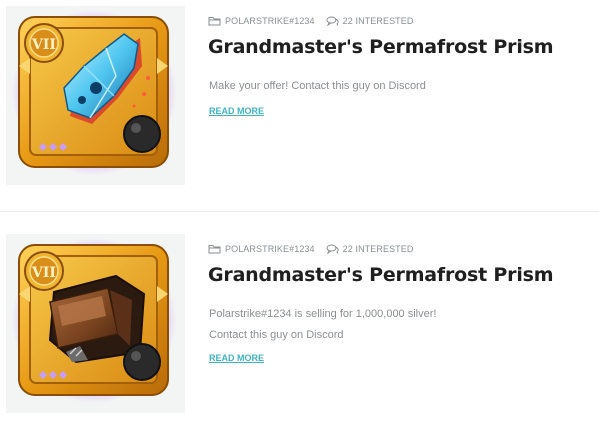 Image resolution: width=599 pixels, height=438 pixels. What do you see at coordinates (299, 211) in the screenshot?
I see `divider` at bounding box center [299, 211].